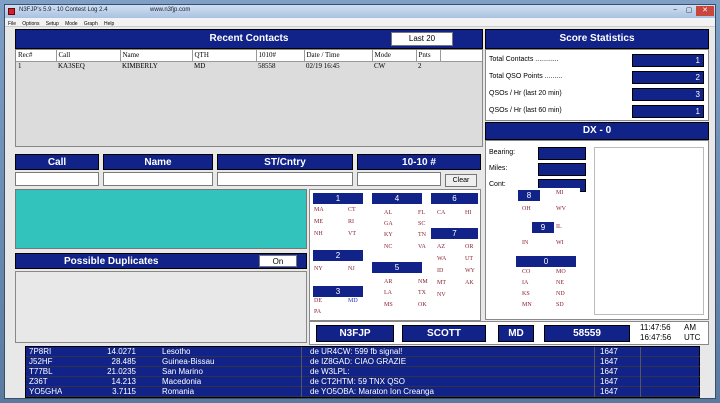 Image resolution: width=720 pixels, height=403 pixels. What do you see at coordinates (441, 283) in the screenshot?
I see `zone-state: MT` at bounding box center [441, 283].